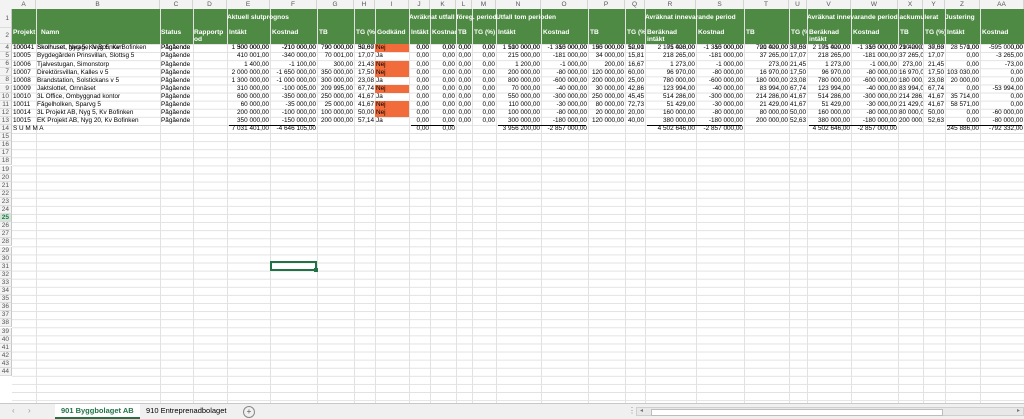  What do you see at coordinates (24, 73) in the screenshot?
I see `cell-projekt: 10007` at bounding box center [24, 73].